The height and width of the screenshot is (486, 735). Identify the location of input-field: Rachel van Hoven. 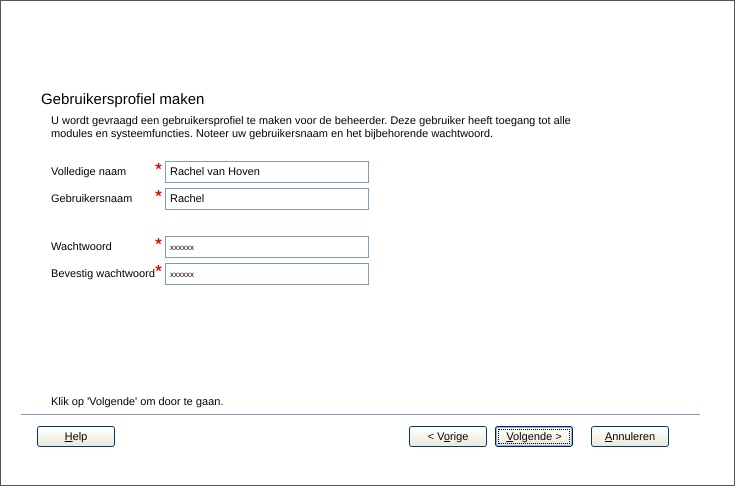
(267, 172).